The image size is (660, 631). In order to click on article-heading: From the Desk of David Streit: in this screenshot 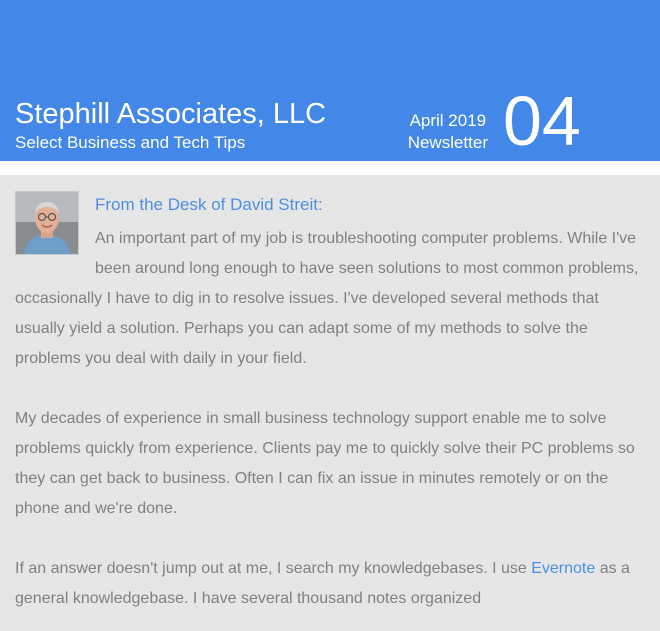, I will do `click(209, 204)`.